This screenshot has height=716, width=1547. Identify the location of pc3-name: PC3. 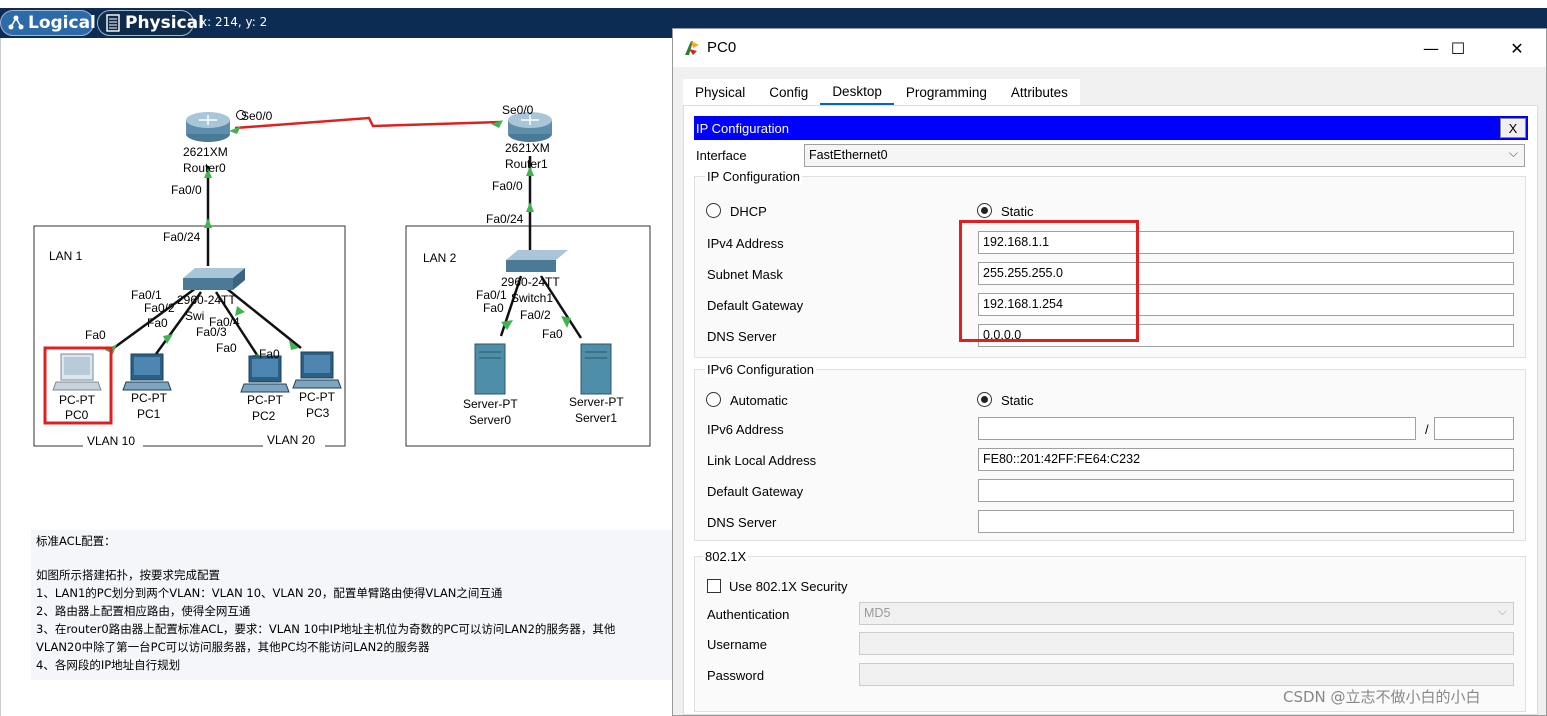
(318, 413).